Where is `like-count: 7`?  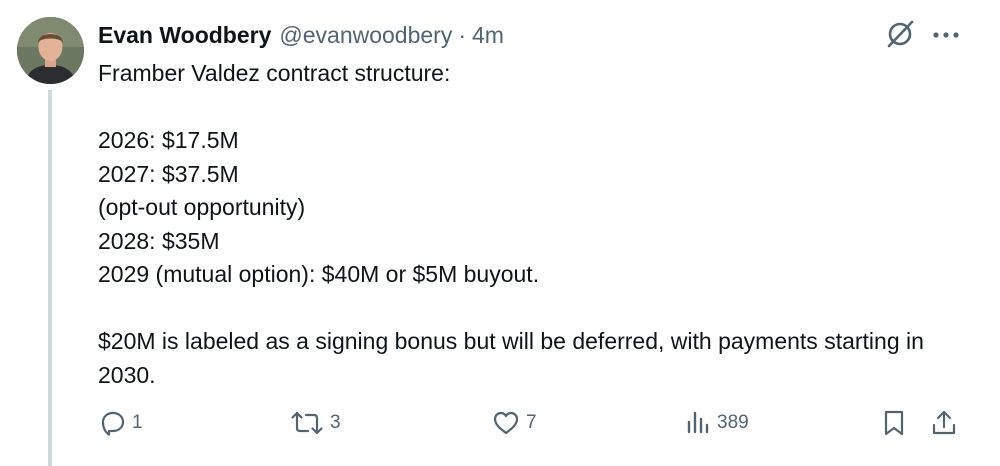
like-count: 7 is located at coordinates (531, 422).